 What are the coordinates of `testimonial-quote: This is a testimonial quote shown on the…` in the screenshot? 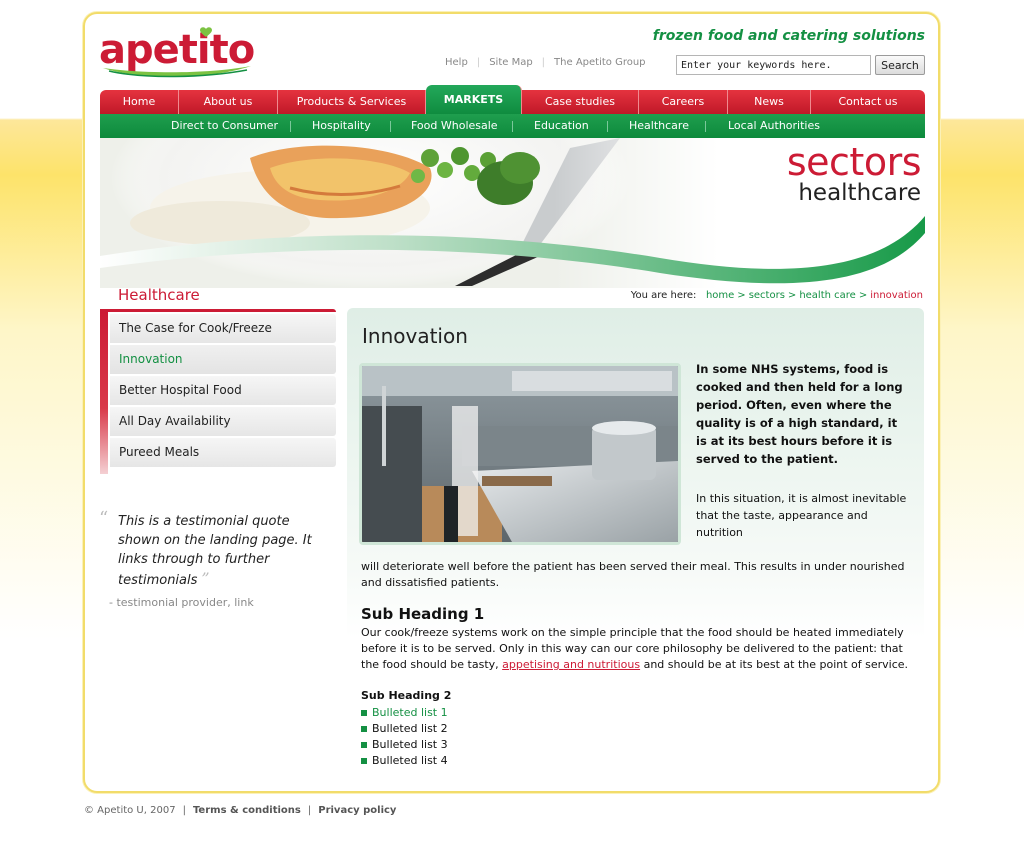 It's located at (224, 551).